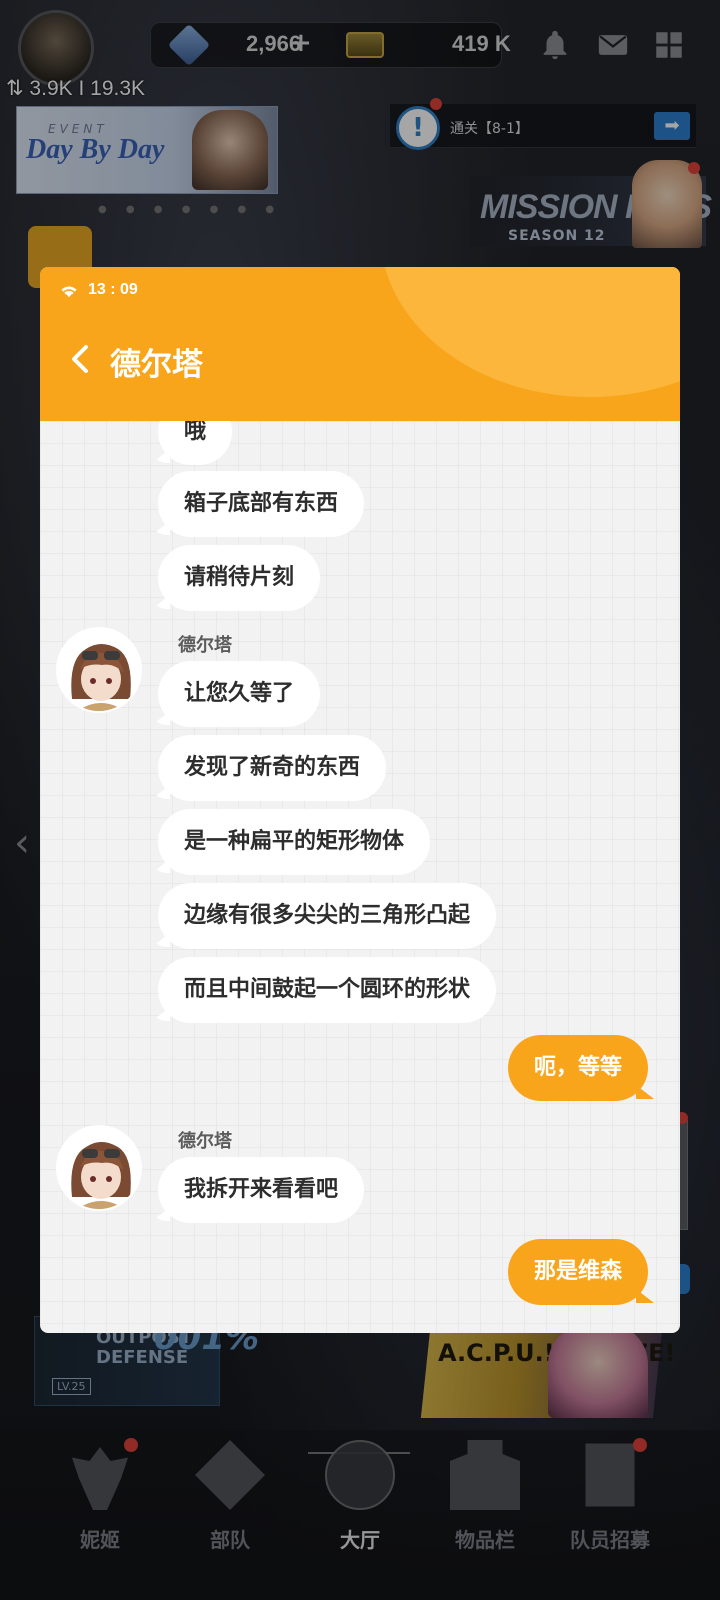 The height and width of the screenshot is (1600, 720). Describe the element at coordinates (239, 578) in the screenshot. I see `message-bubble: 请稍待片刻` at that location.